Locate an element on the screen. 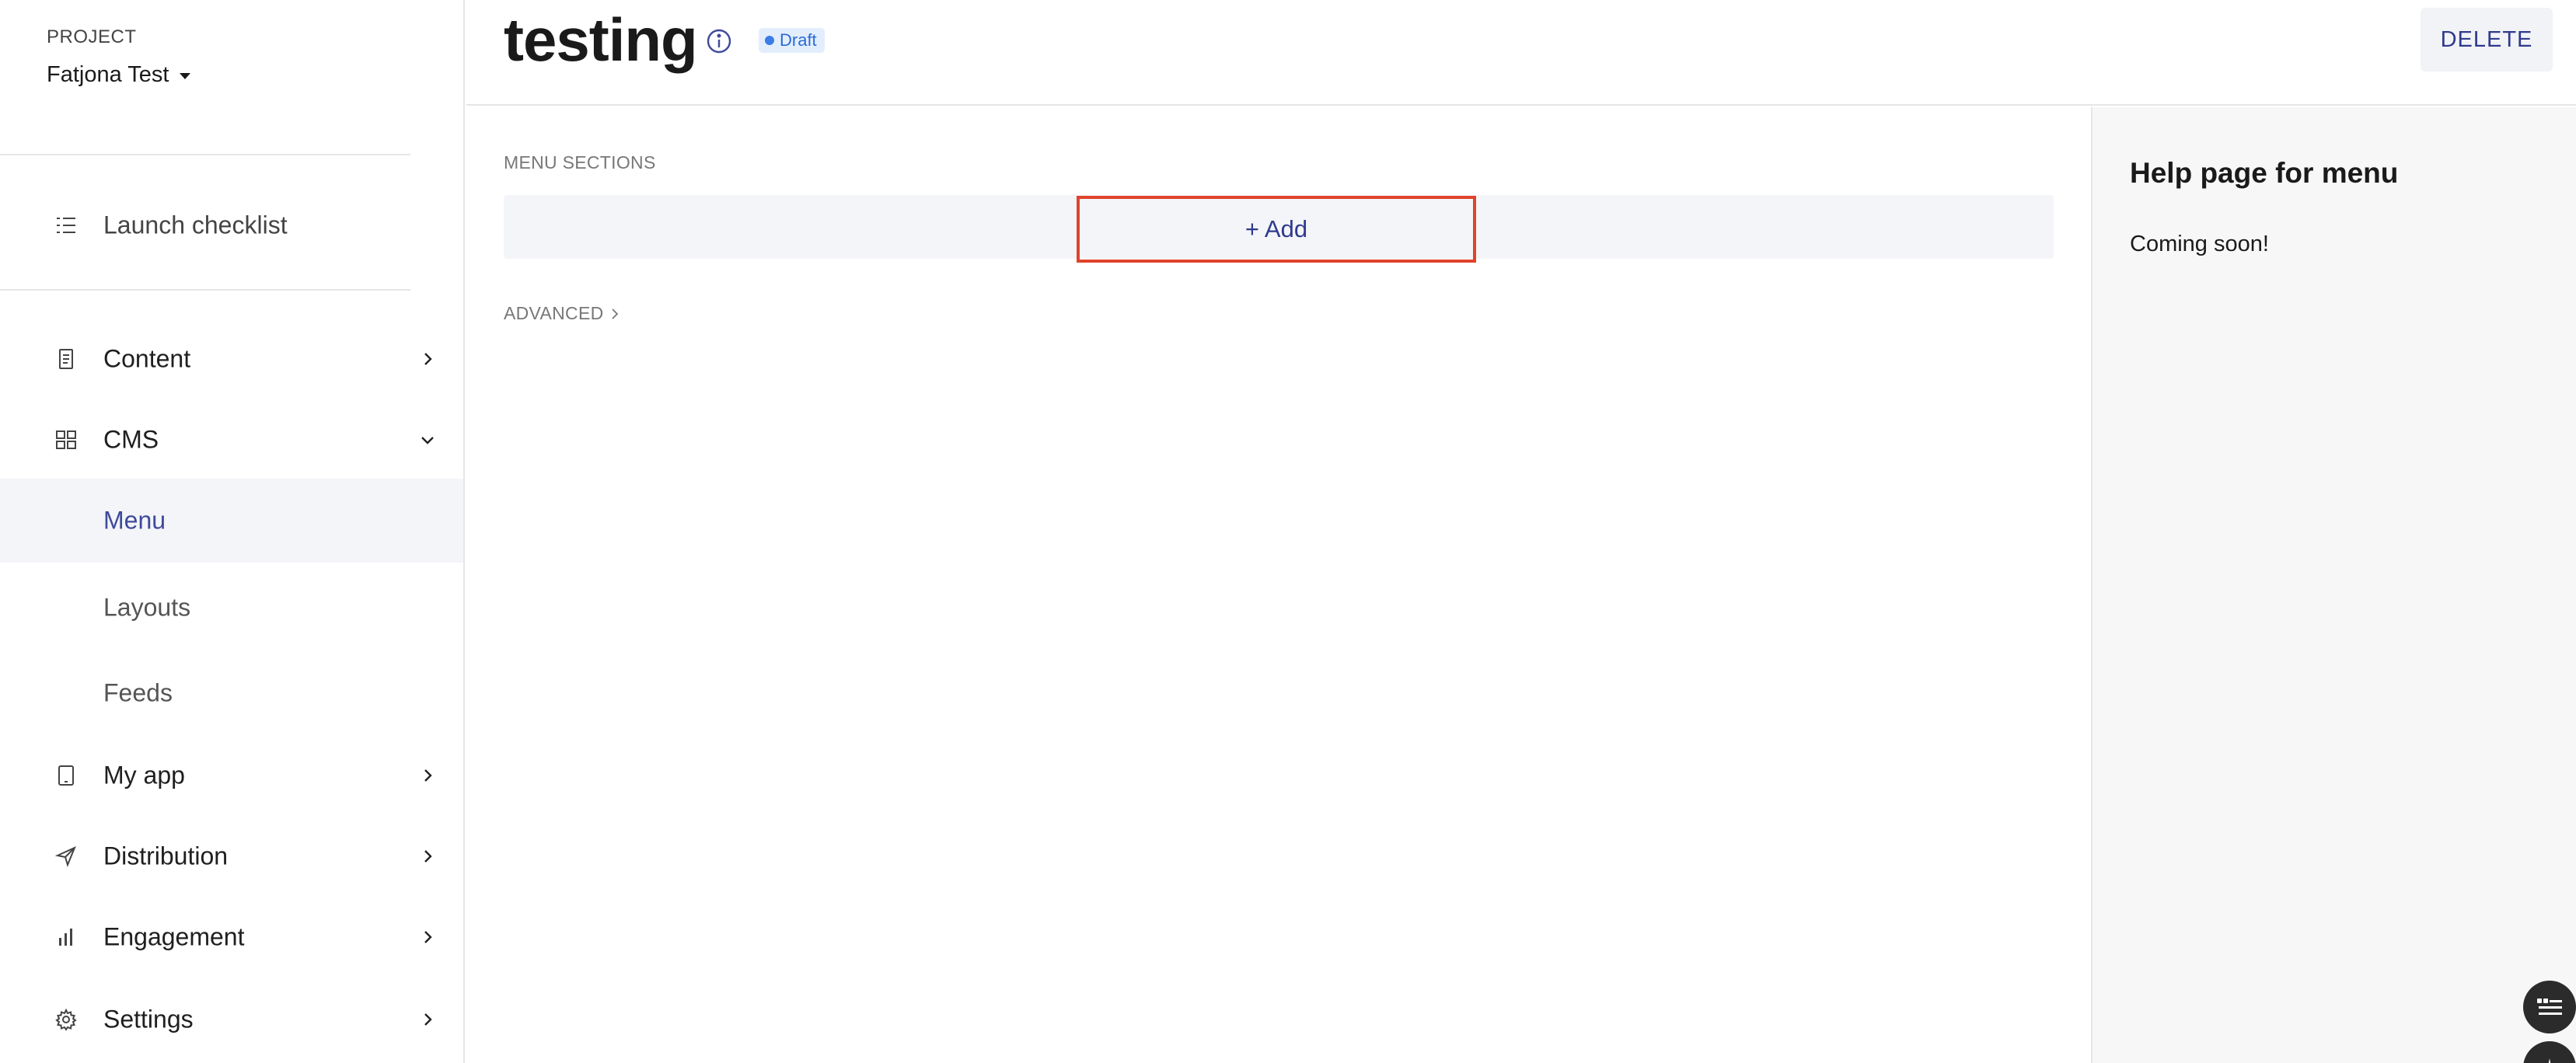  sidebar-item-label: Feeds is located at coordinates (138, 692).